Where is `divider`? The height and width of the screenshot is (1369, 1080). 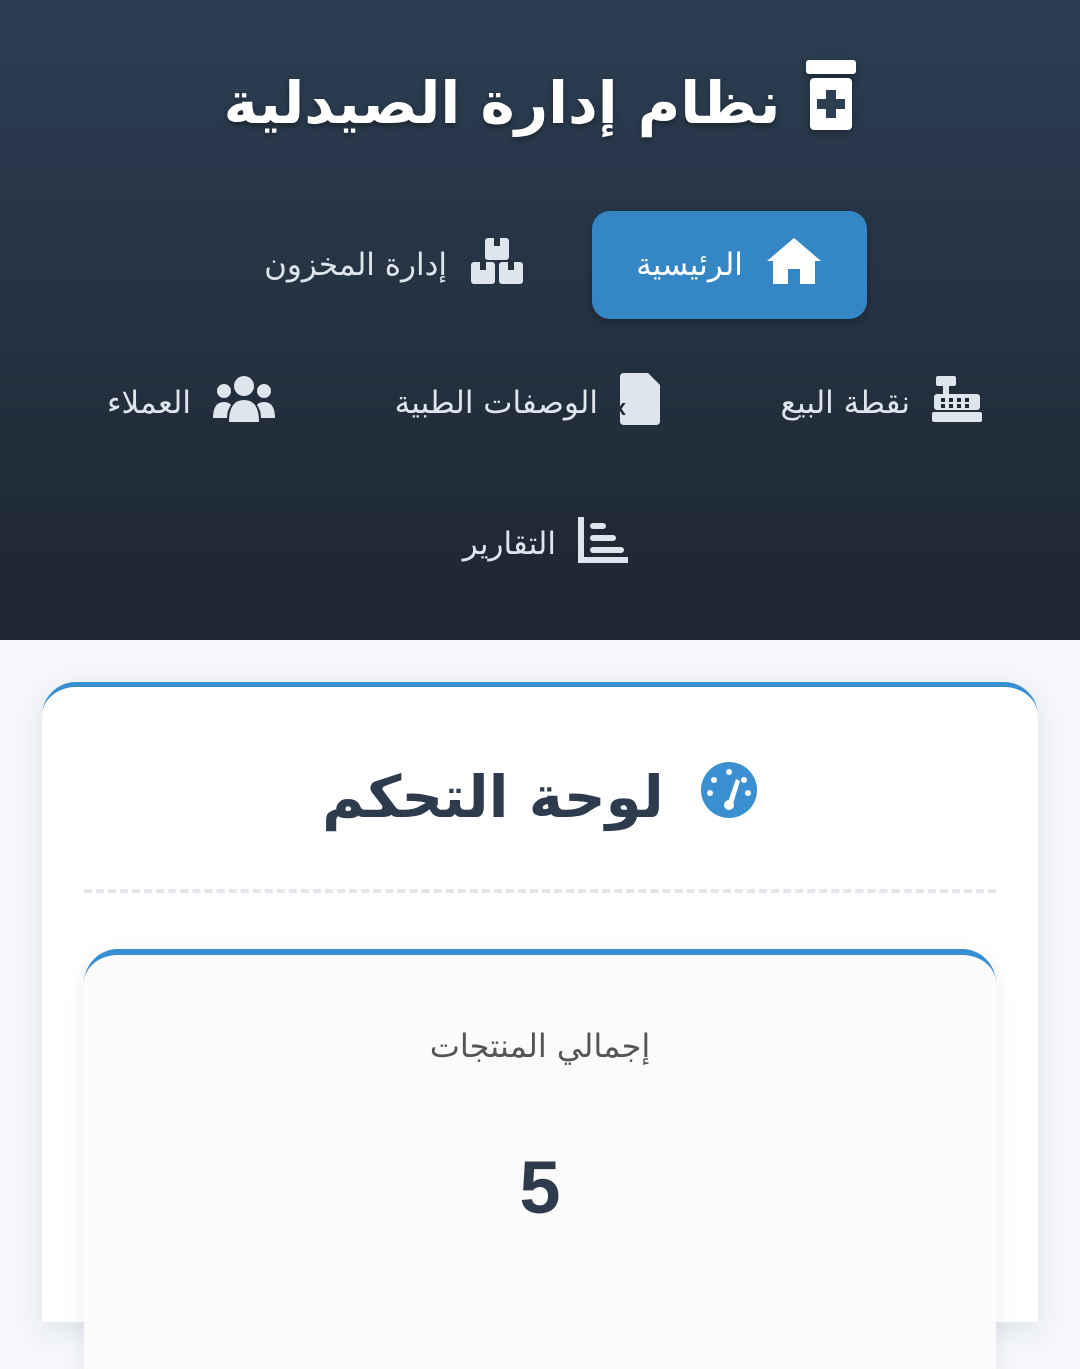 divider is located at coordinates (540, 891).